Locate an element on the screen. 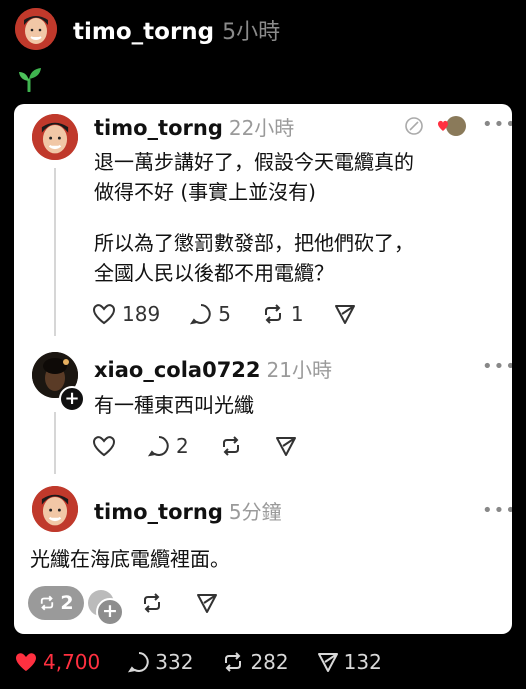  post1-actions: 189 5 1 is located at coordinates (224, 314).